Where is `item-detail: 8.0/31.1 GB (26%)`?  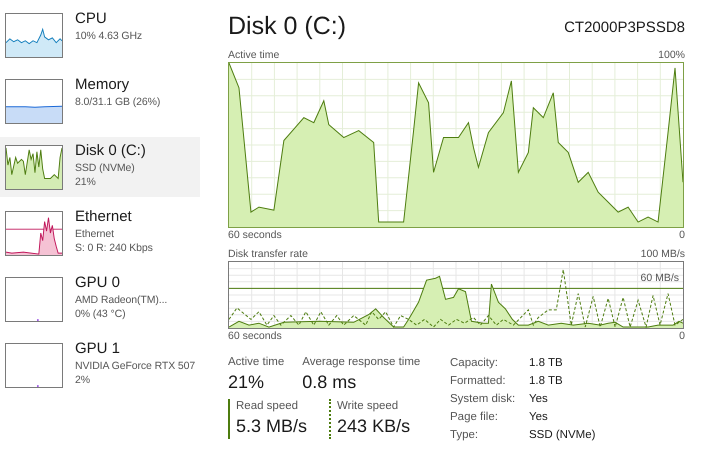
item-detail: 8.0/31.1 GB (26%) is located at coordinates (117, 102).